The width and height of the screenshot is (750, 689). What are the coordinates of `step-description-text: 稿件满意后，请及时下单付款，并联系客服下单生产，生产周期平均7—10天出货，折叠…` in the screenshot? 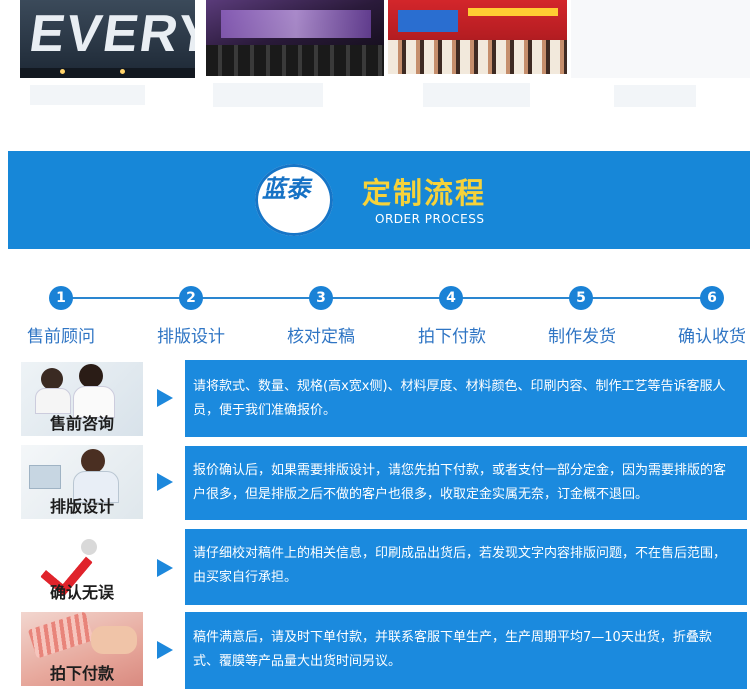 It's located at (452, 649).